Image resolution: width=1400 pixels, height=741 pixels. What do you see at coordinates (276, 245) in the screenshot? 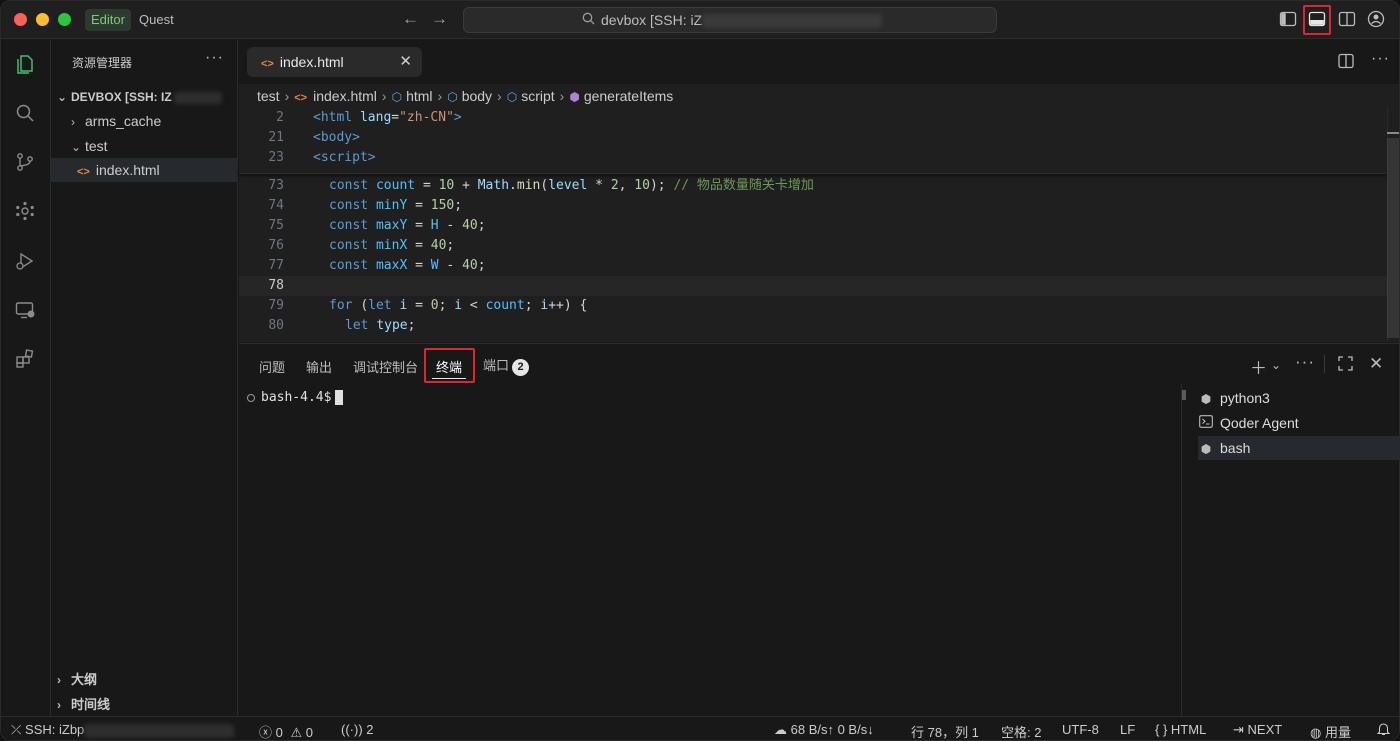
I see `line-number: 76` at bounding box center [276, 245].